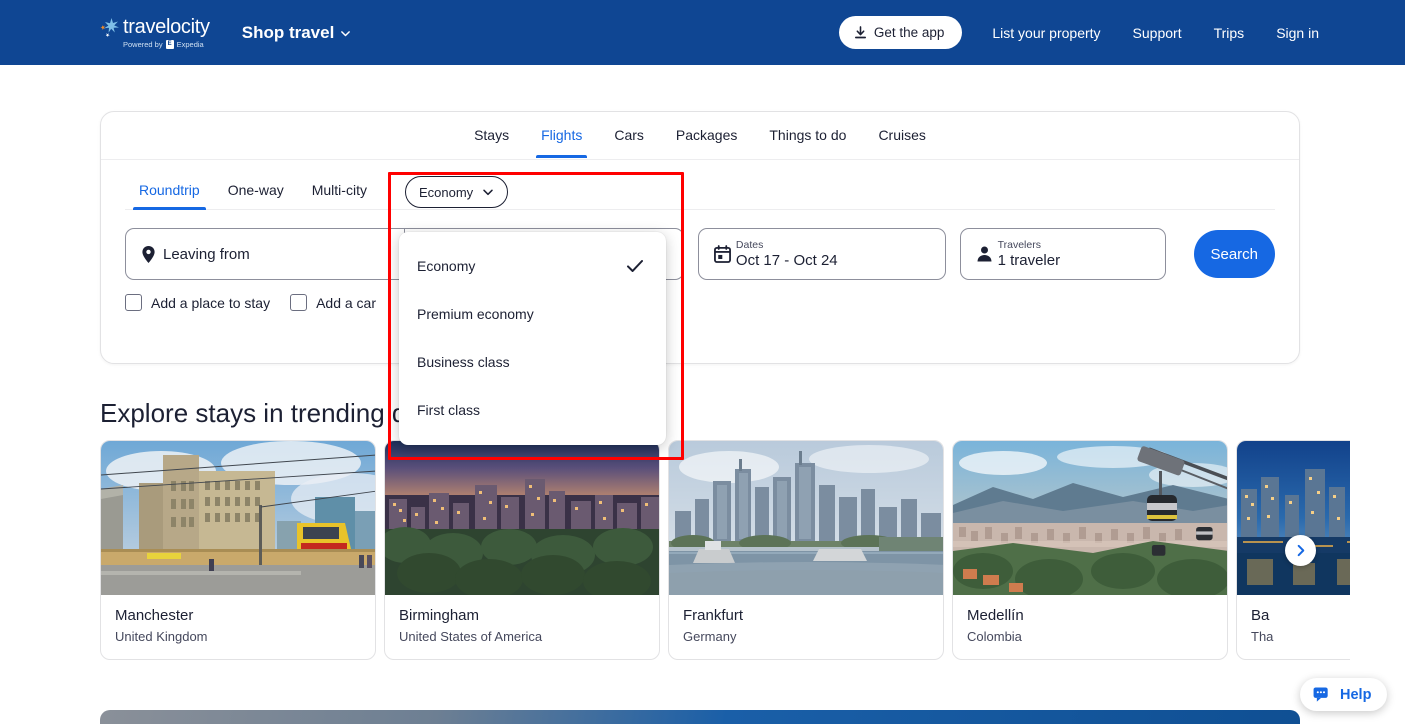 The height and width of the screenshot is (724, 1405). I want to click on brand-name: travelocity, so click(166, 26).